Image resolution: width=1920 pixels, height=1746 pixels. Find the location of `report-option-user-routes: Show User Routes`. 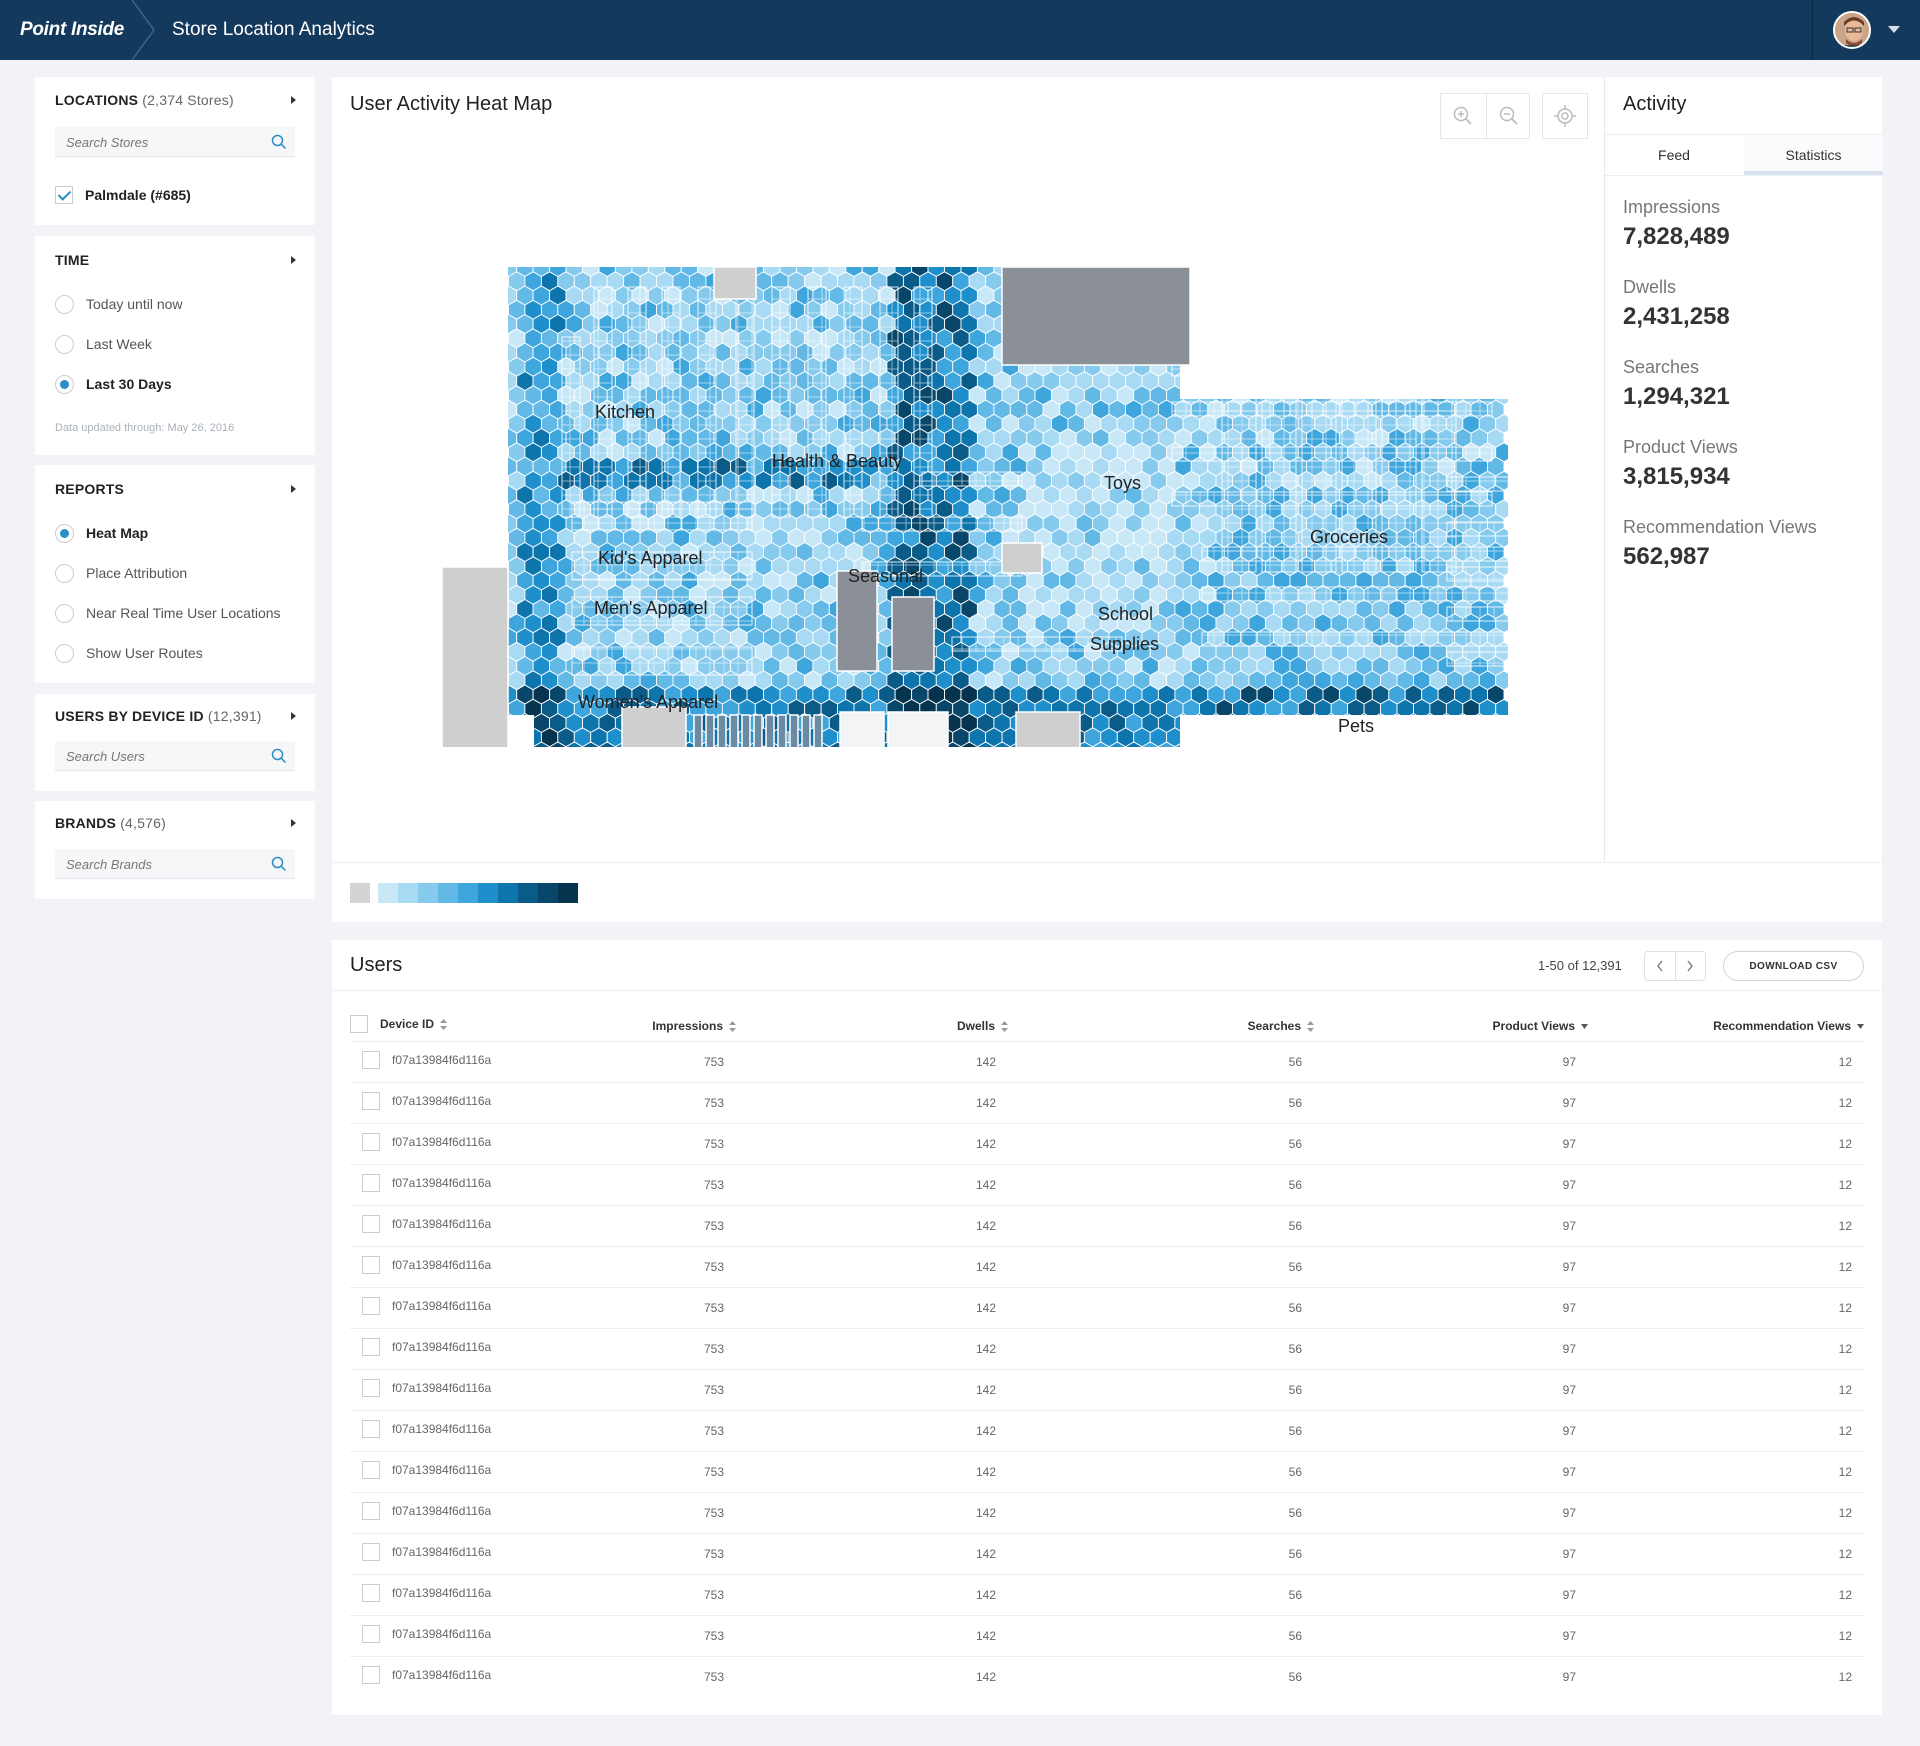

report-option-user-routes: Show User Routes is located at coordinates (129, 653).